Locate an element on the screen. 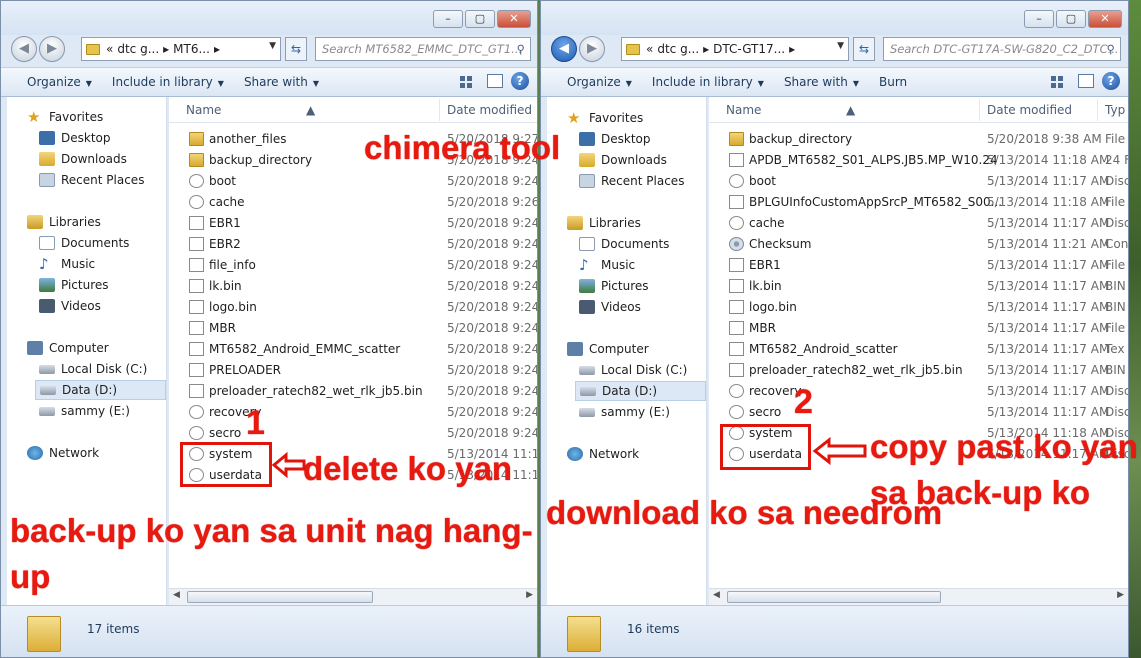  file-row: MBR 5/13/2014 11:17 AM File is located at coordinates (922, 328).